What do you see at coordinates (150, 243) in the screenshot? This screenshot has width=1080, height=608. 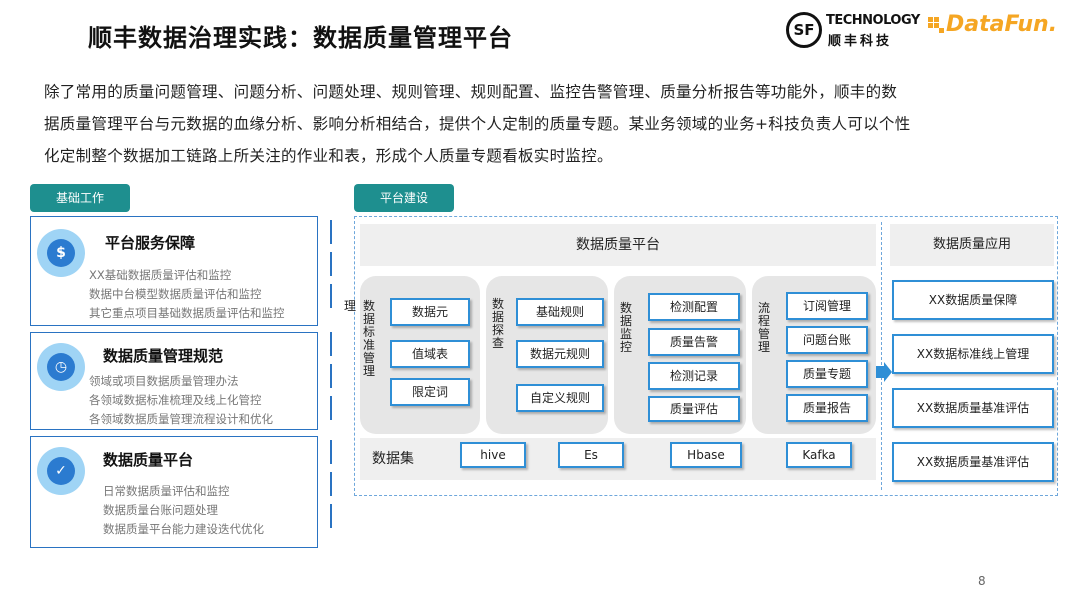 I see `section-title: 平台服务保障` at bounding box center [150, 243].